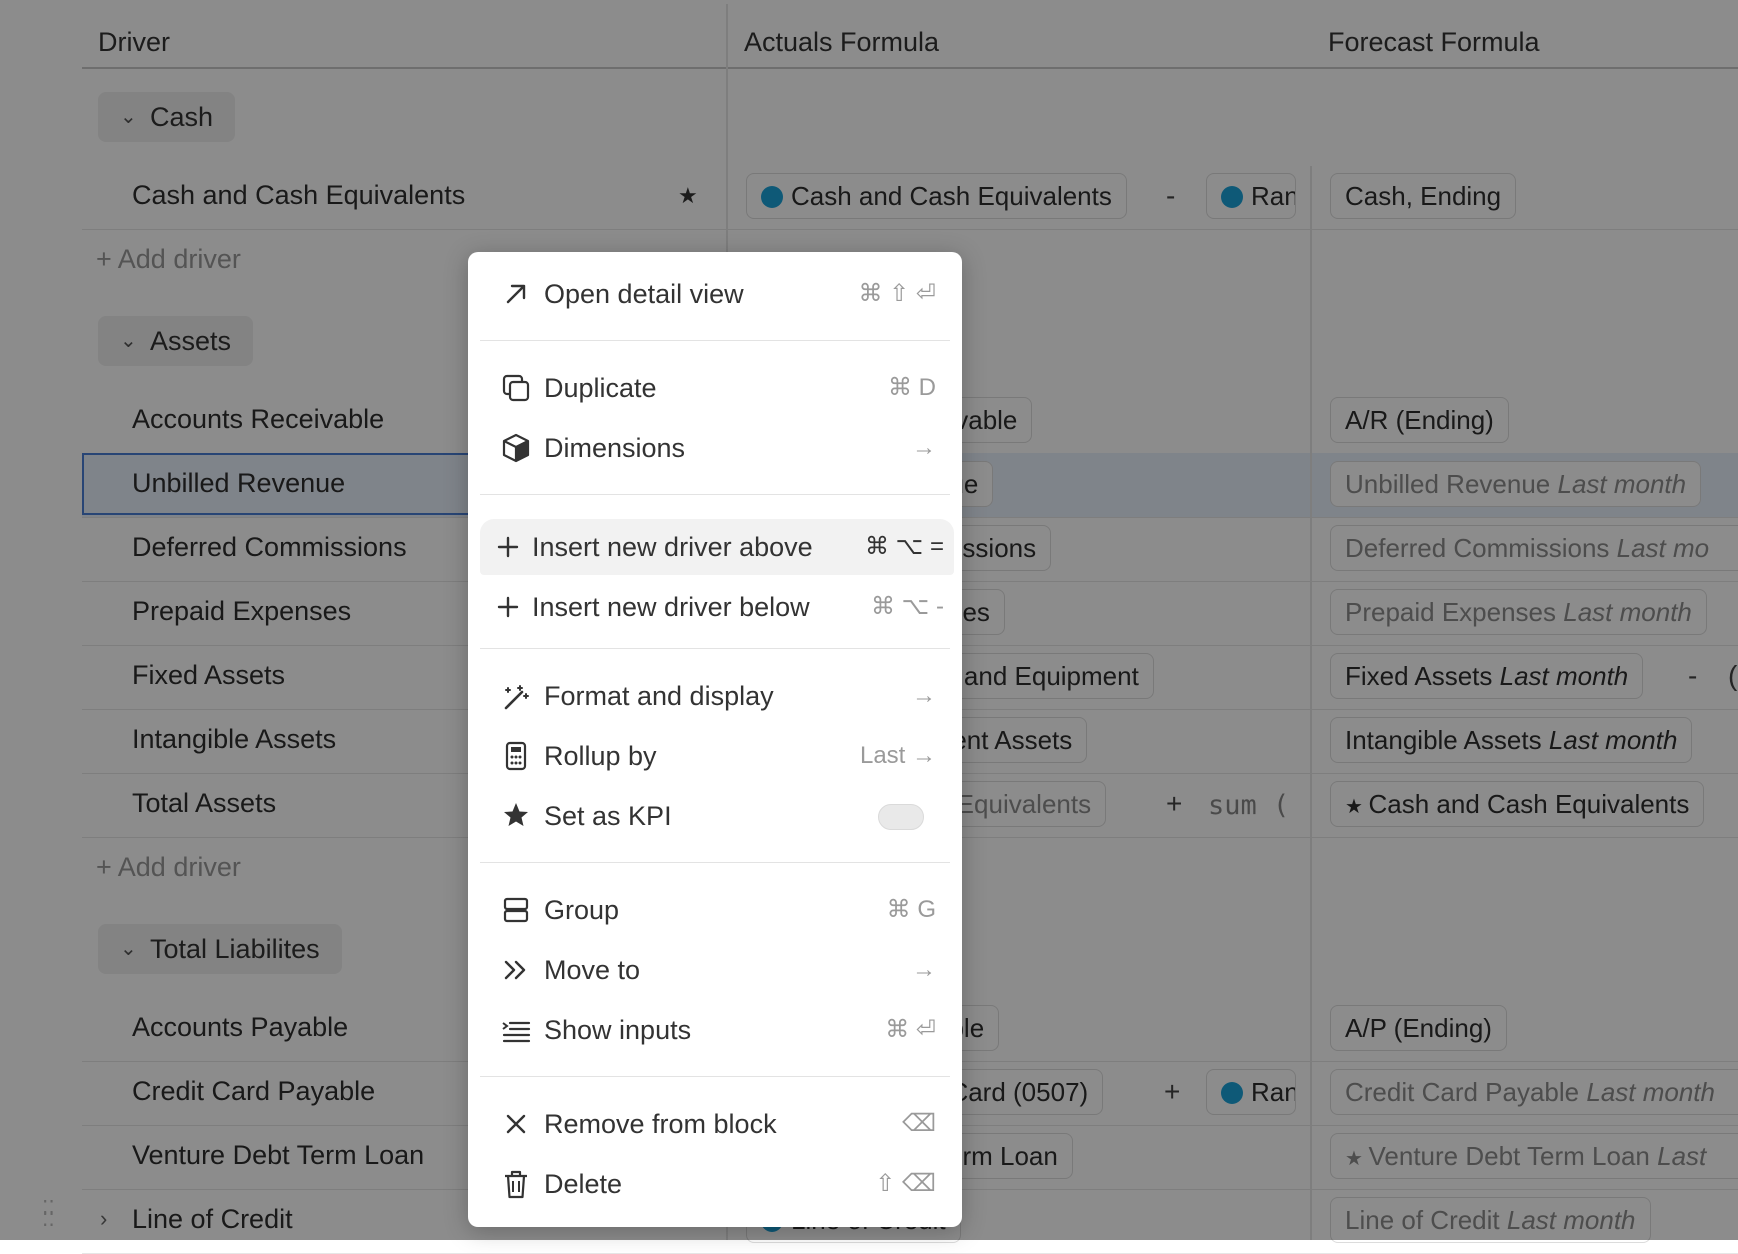 The width and height of the screenshot is (1738, 1254). What do you see at coordinates (715, 448) in the screenshot?
I see `menu-item-dimensions: Dimensions →` at bounding box center [715, 448].